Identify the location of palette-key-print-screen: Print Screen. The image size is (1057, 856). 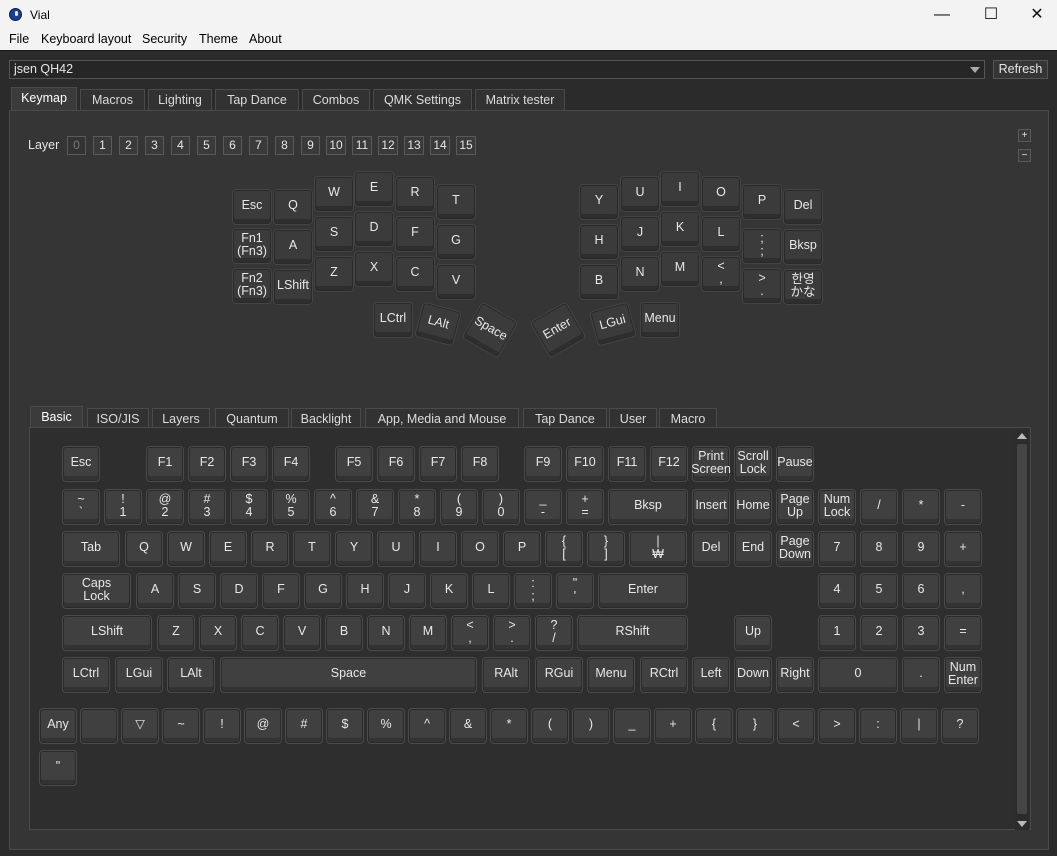
(711, 464).